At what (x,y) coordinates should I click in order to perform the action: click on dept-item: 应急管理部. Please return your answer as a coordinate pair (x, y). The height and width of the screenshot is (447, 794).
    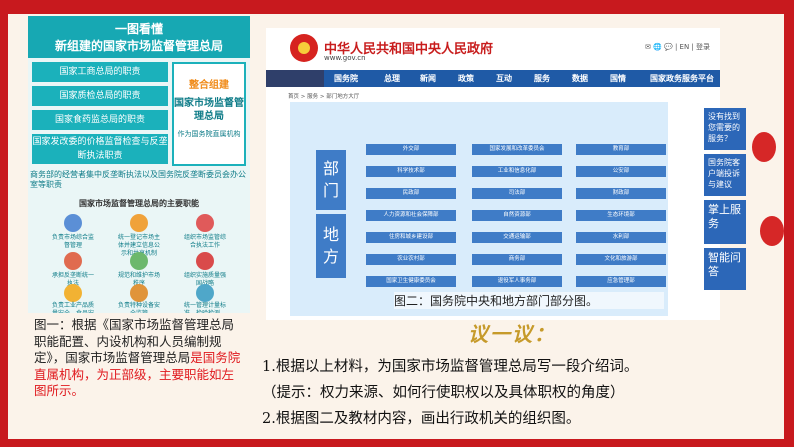
    Looking at the image, I should click on (621, 281).